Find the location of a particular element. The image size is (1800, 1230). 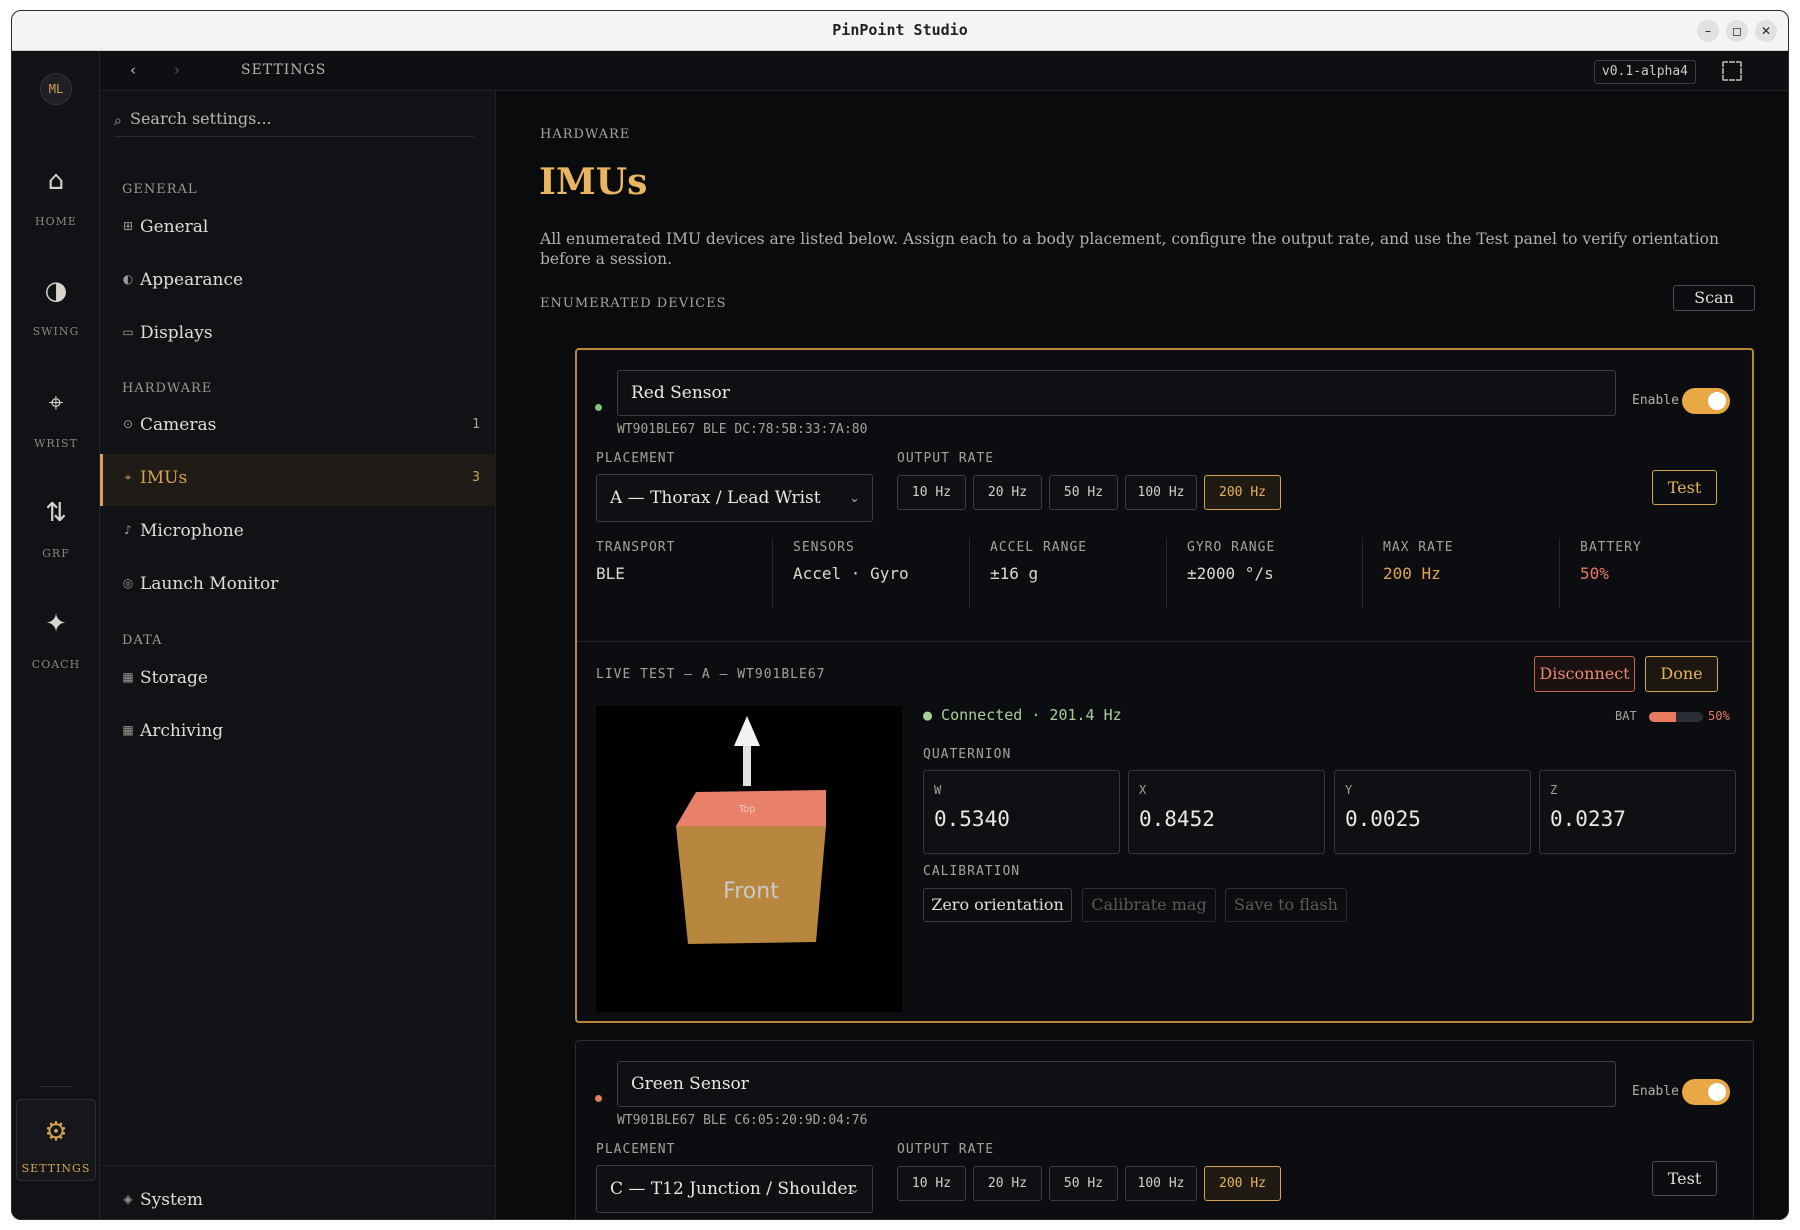

rail-label-settings: SETTINGS is located at coordinates (56, 1168).